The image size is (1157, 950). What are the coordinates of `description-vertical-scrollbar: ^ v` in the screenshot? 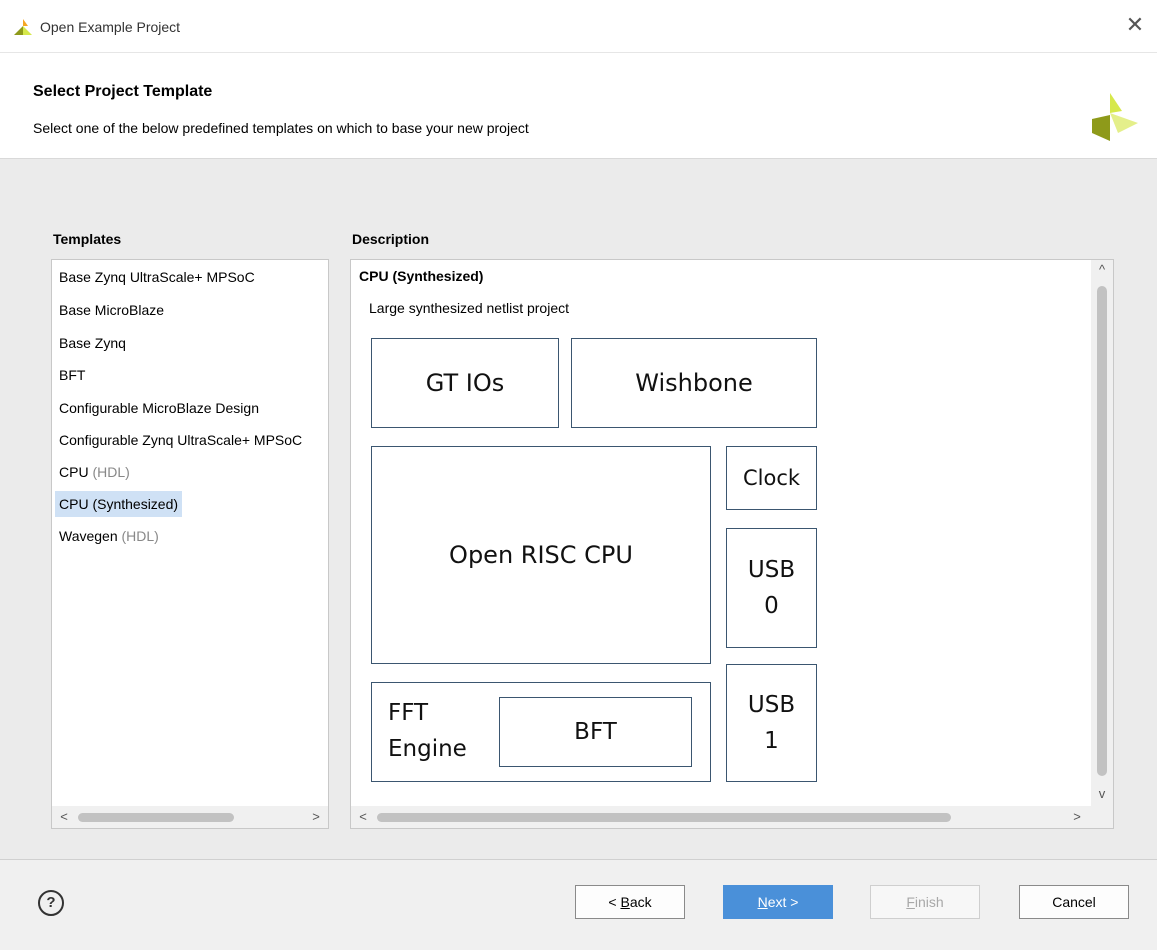 It's located at (1102, 533).